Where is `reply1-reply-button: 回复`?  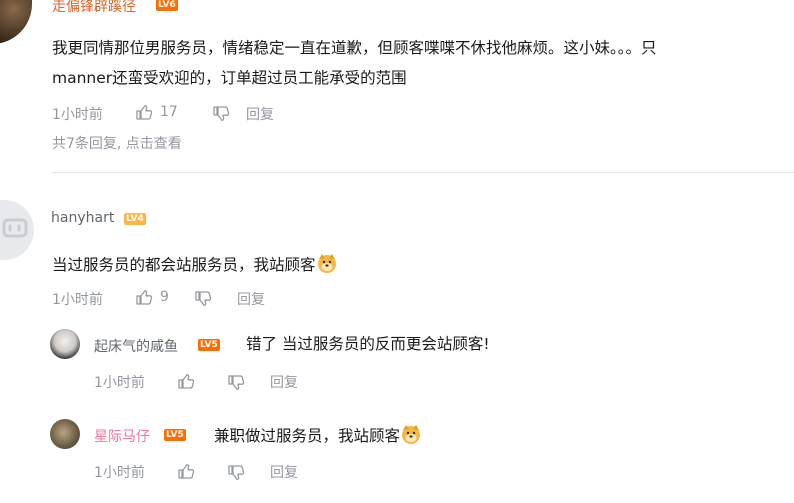 reply1-reply-button: 回复 is located at coordinates (284, 382).